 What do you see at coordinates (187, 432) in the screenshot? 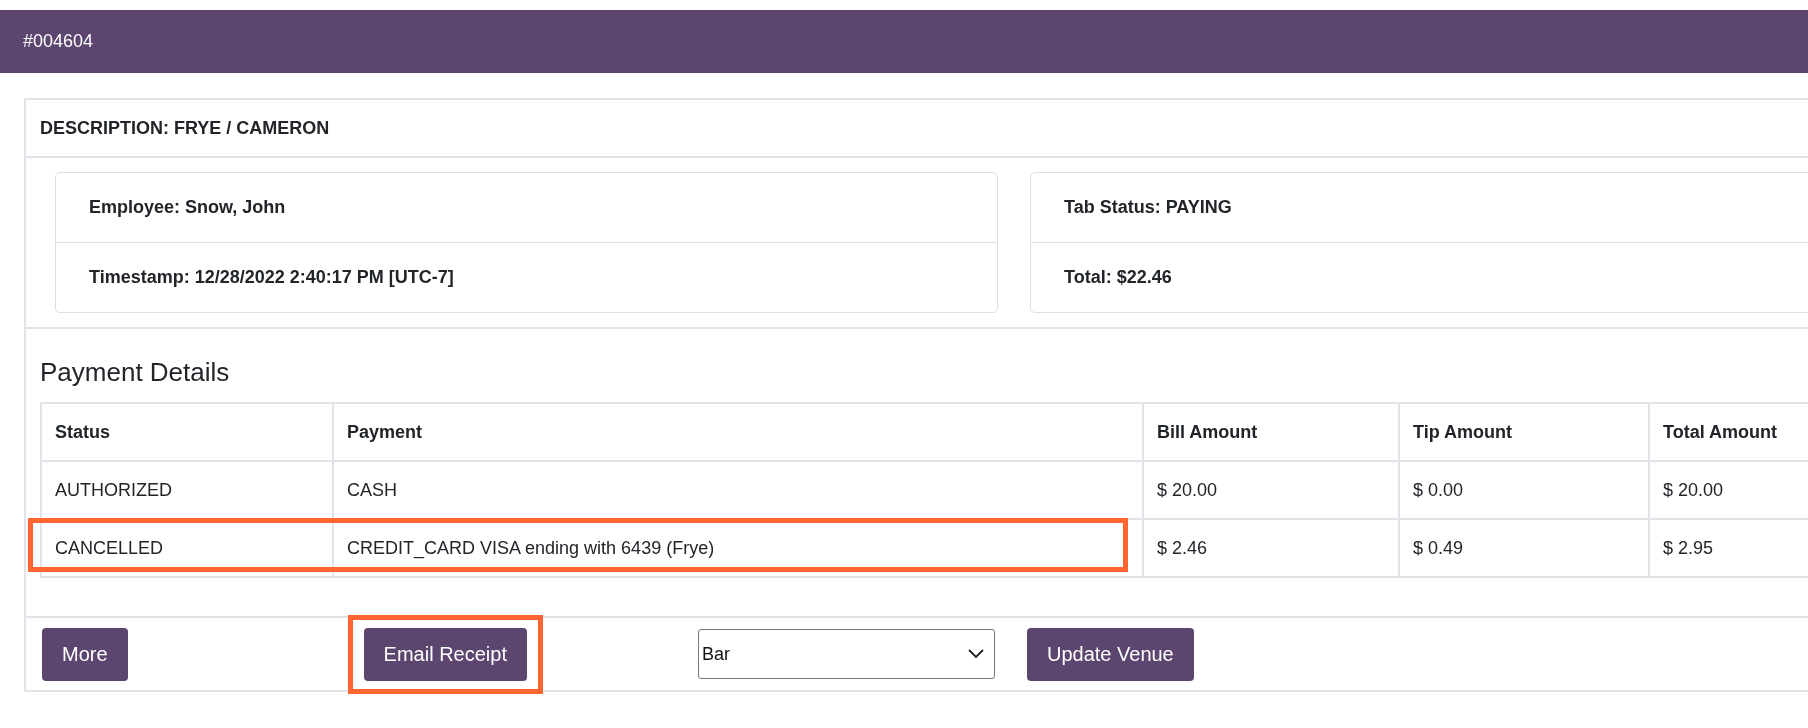
I see `column-header: Status` at bounding box center [187, 432].